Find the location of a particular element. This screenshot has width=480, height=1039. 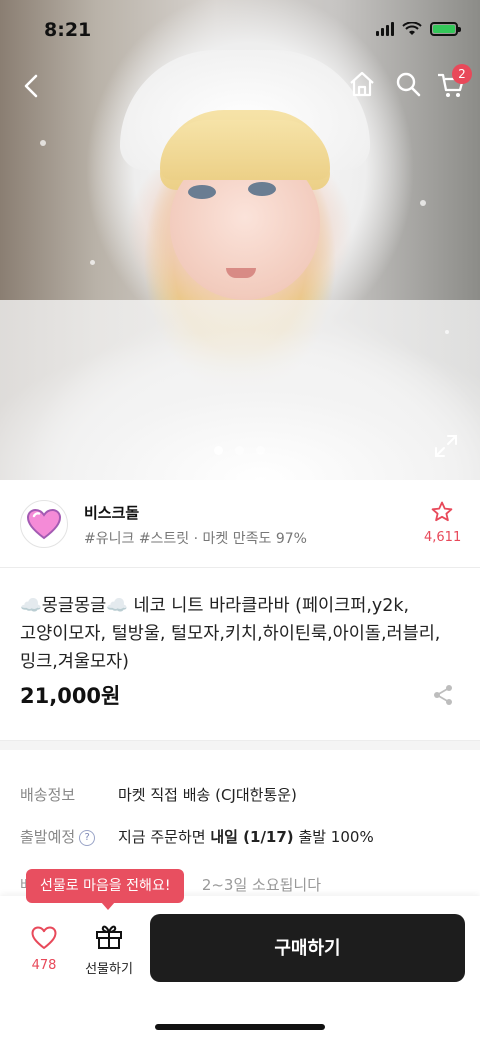

delivery-duration-text: 2~3일 소요됩니다 is located at coordinates (261, 885).